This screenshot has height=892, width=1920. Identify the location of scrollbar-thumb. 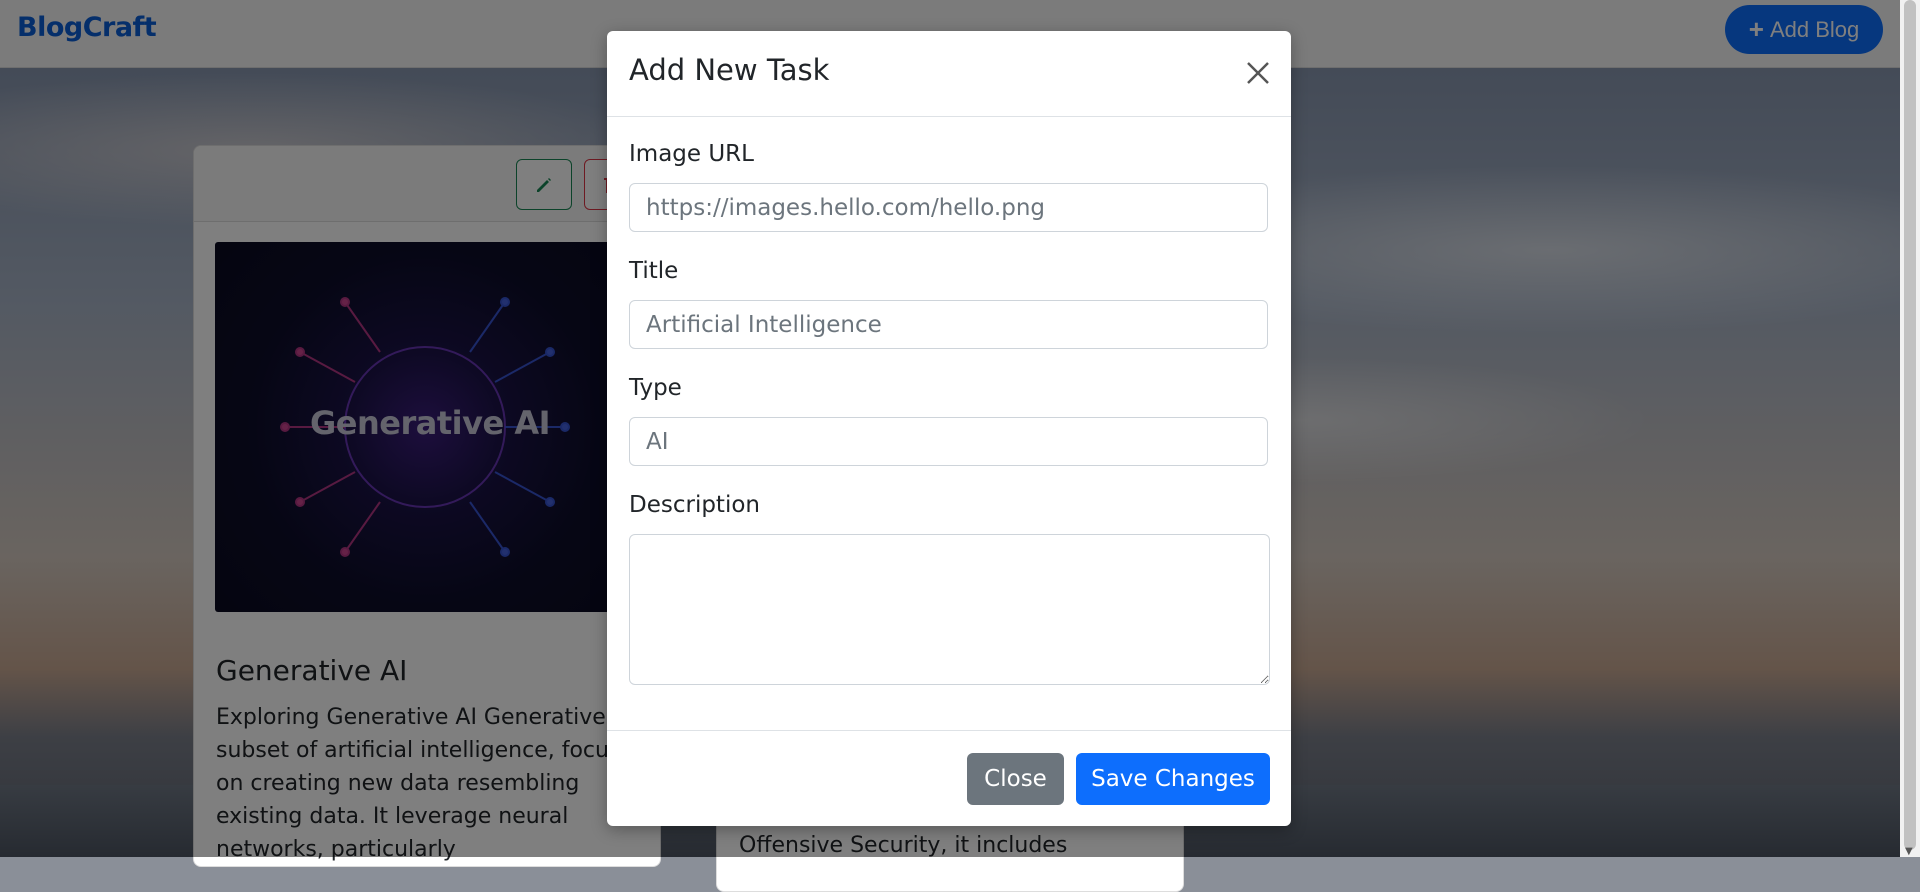
(1910, 425).